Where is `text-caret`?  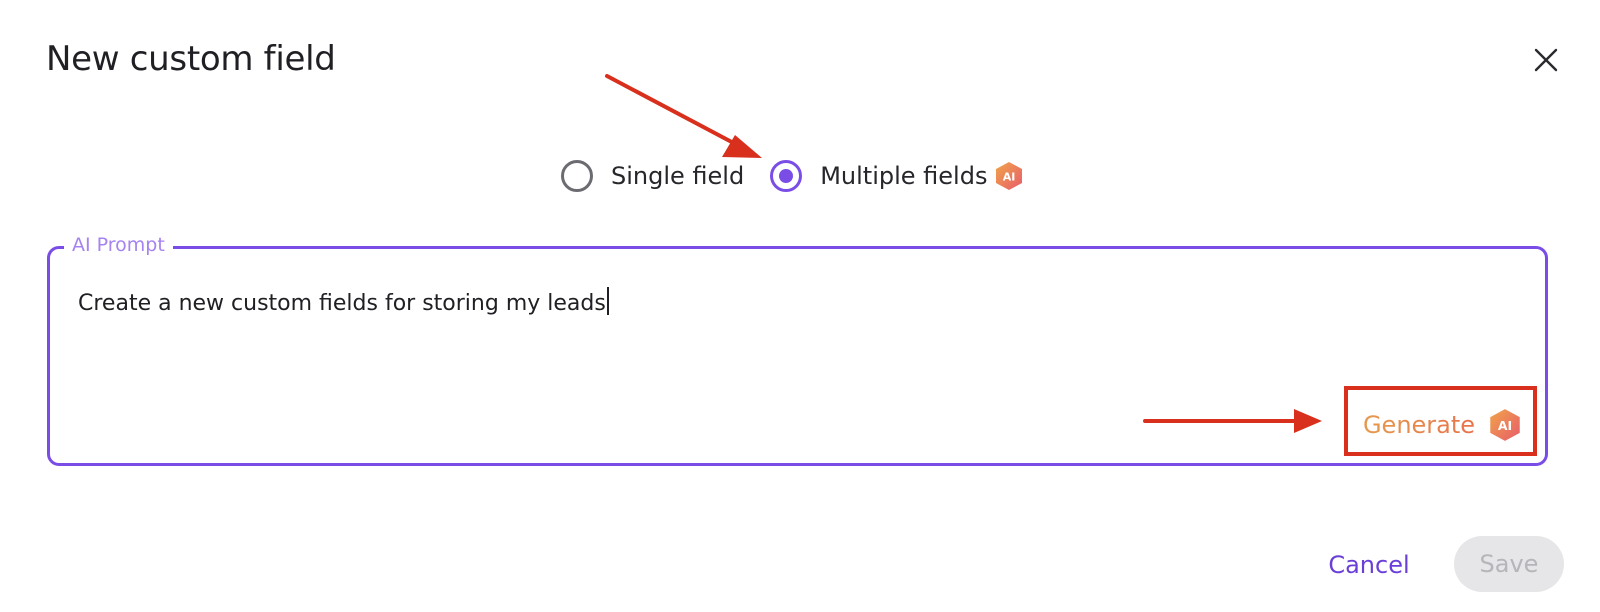 text-caret is located at coordinates (607, 301).